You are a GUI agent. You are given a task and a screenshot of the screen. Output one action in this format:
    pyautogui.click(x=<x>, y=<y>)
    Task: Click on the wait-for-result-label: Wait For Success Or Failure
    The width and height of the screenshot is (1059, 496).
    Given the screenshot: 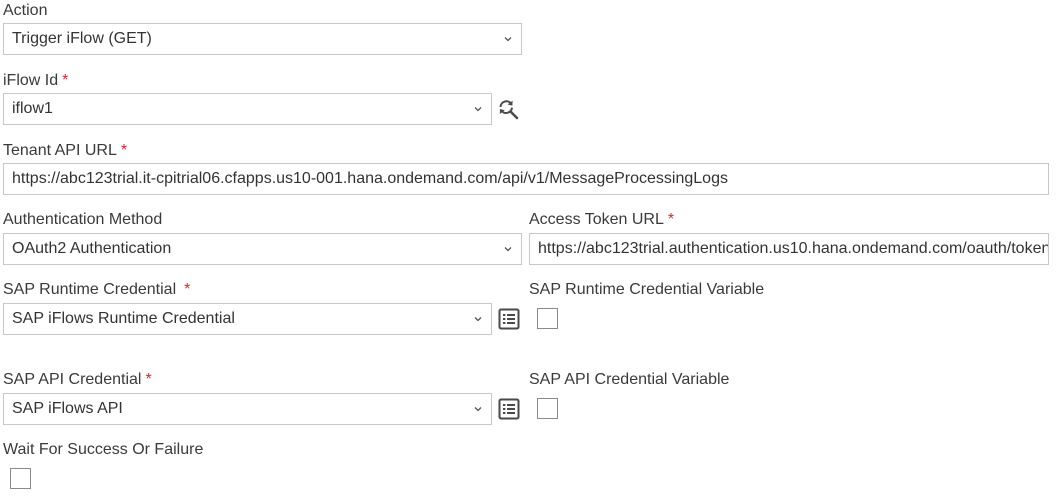 What is the action you would take?
    pyautogui.click(x=103, y=450)
    